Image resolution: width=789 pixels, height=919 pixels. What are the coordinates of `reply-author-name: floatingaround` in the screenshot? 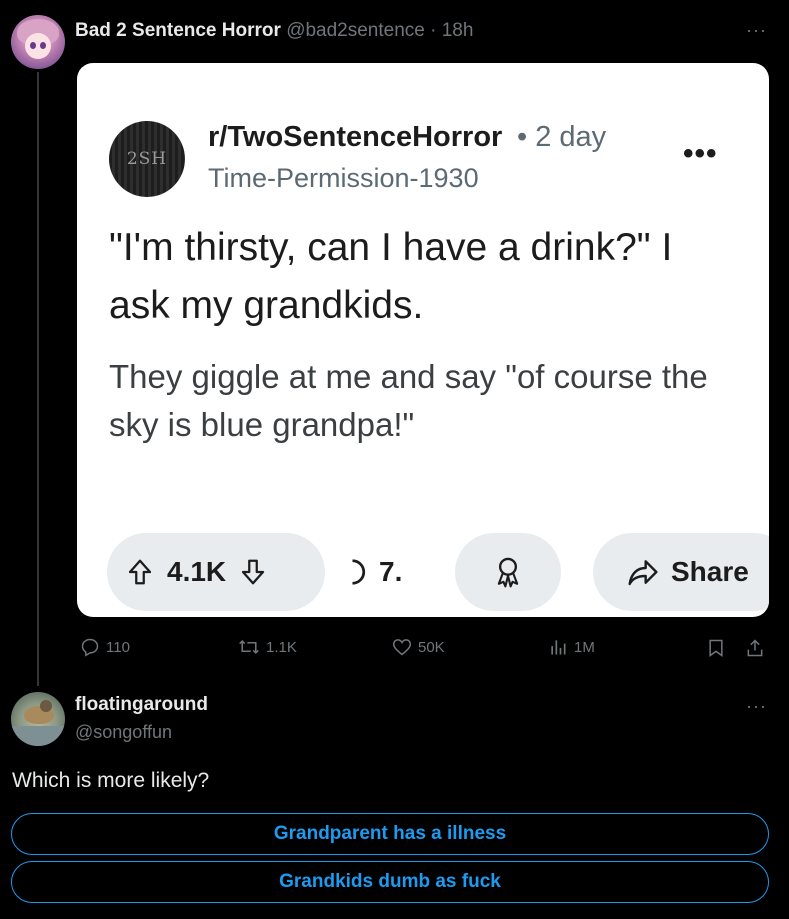 It's located at (141, 705).